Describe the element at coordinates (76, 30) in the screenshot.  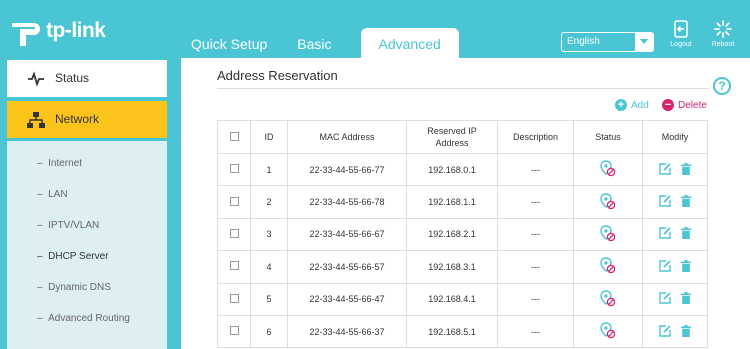
I see `brand-name: tp-link` at that location.